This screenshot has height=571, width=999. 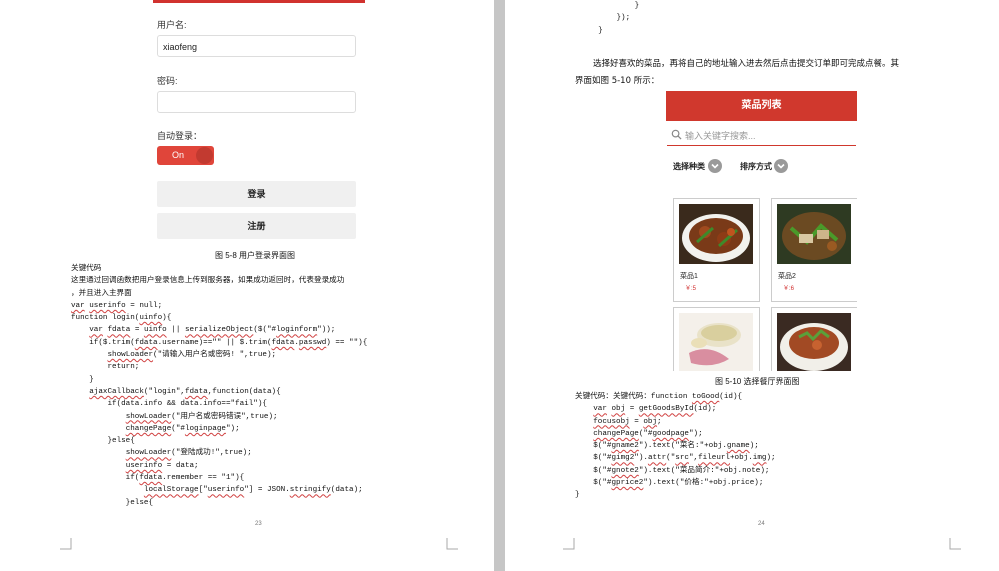 What do you see at coordinates (632, 409) in the screenshot?
I see `code-text: =` at bounding box center [632, 409].